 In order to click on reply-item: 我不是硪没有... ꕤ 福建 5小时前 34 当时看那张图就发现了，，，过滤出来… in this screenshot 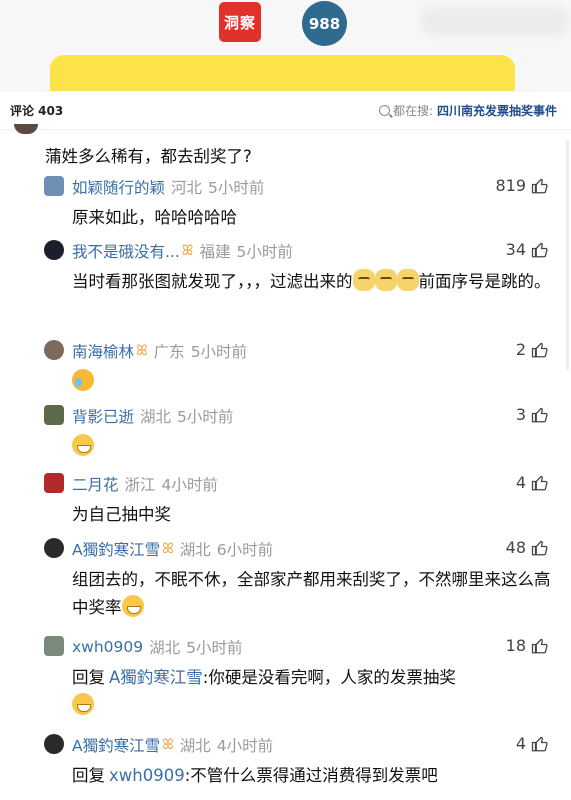, I will do `click(300, 287)`.